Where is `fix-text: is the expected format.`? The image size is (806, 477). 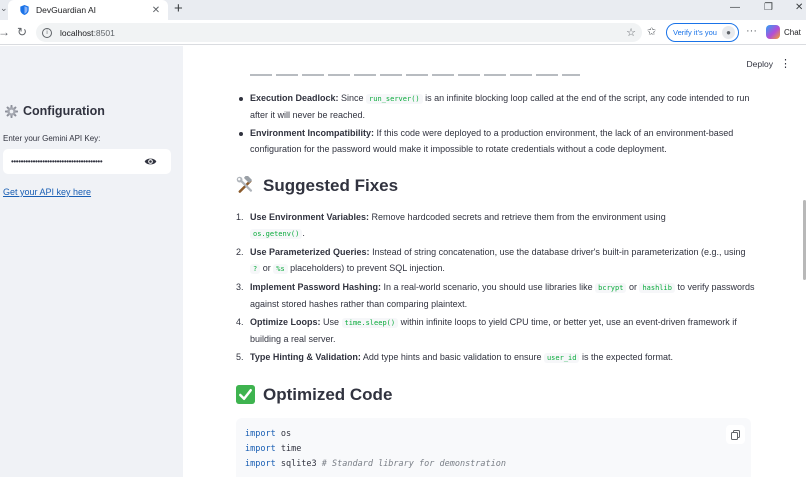 fix-text: is the expected format. is located at coordinates (626, 357).